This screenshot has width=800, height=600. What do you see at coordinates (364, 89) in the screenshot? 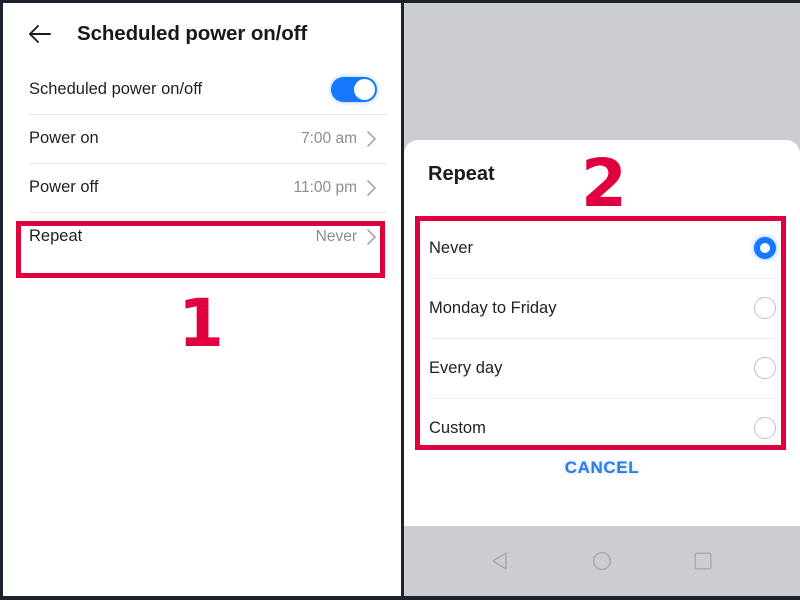
I see `toggle-knob` at bounding box center [364, 89].